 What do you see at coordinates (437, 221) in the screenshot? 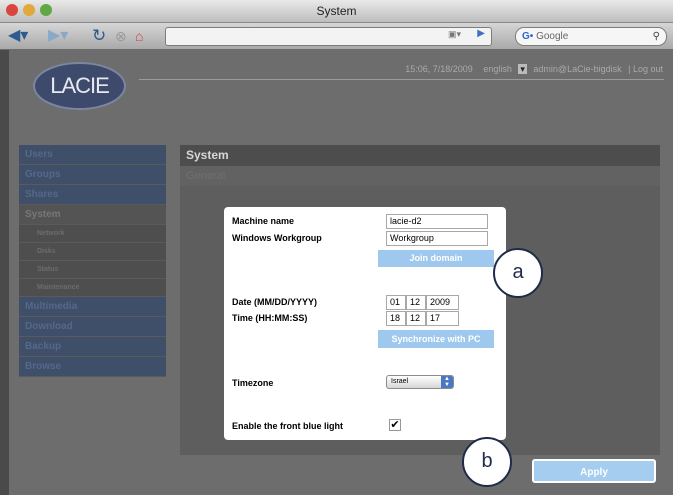
I see `machine-name-input: lacie-d2` at bounding box center [437, 221].